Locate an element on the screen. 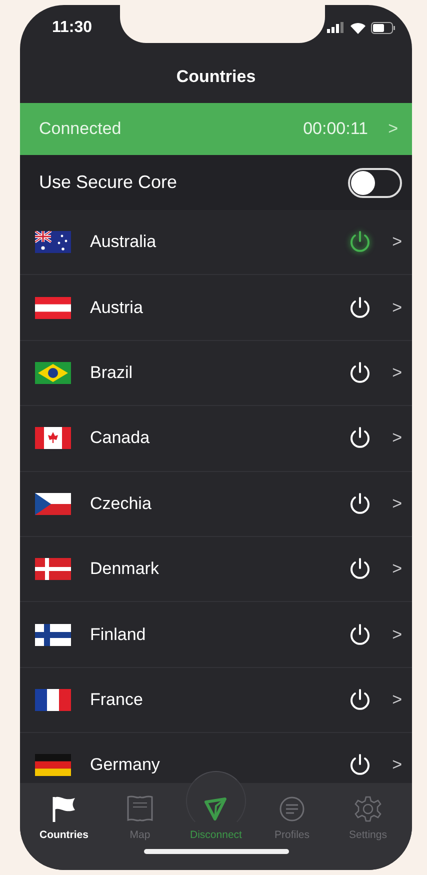 This screenshot has height=875, width=427. tab: Disconnect is located at coordinates (216, 815).